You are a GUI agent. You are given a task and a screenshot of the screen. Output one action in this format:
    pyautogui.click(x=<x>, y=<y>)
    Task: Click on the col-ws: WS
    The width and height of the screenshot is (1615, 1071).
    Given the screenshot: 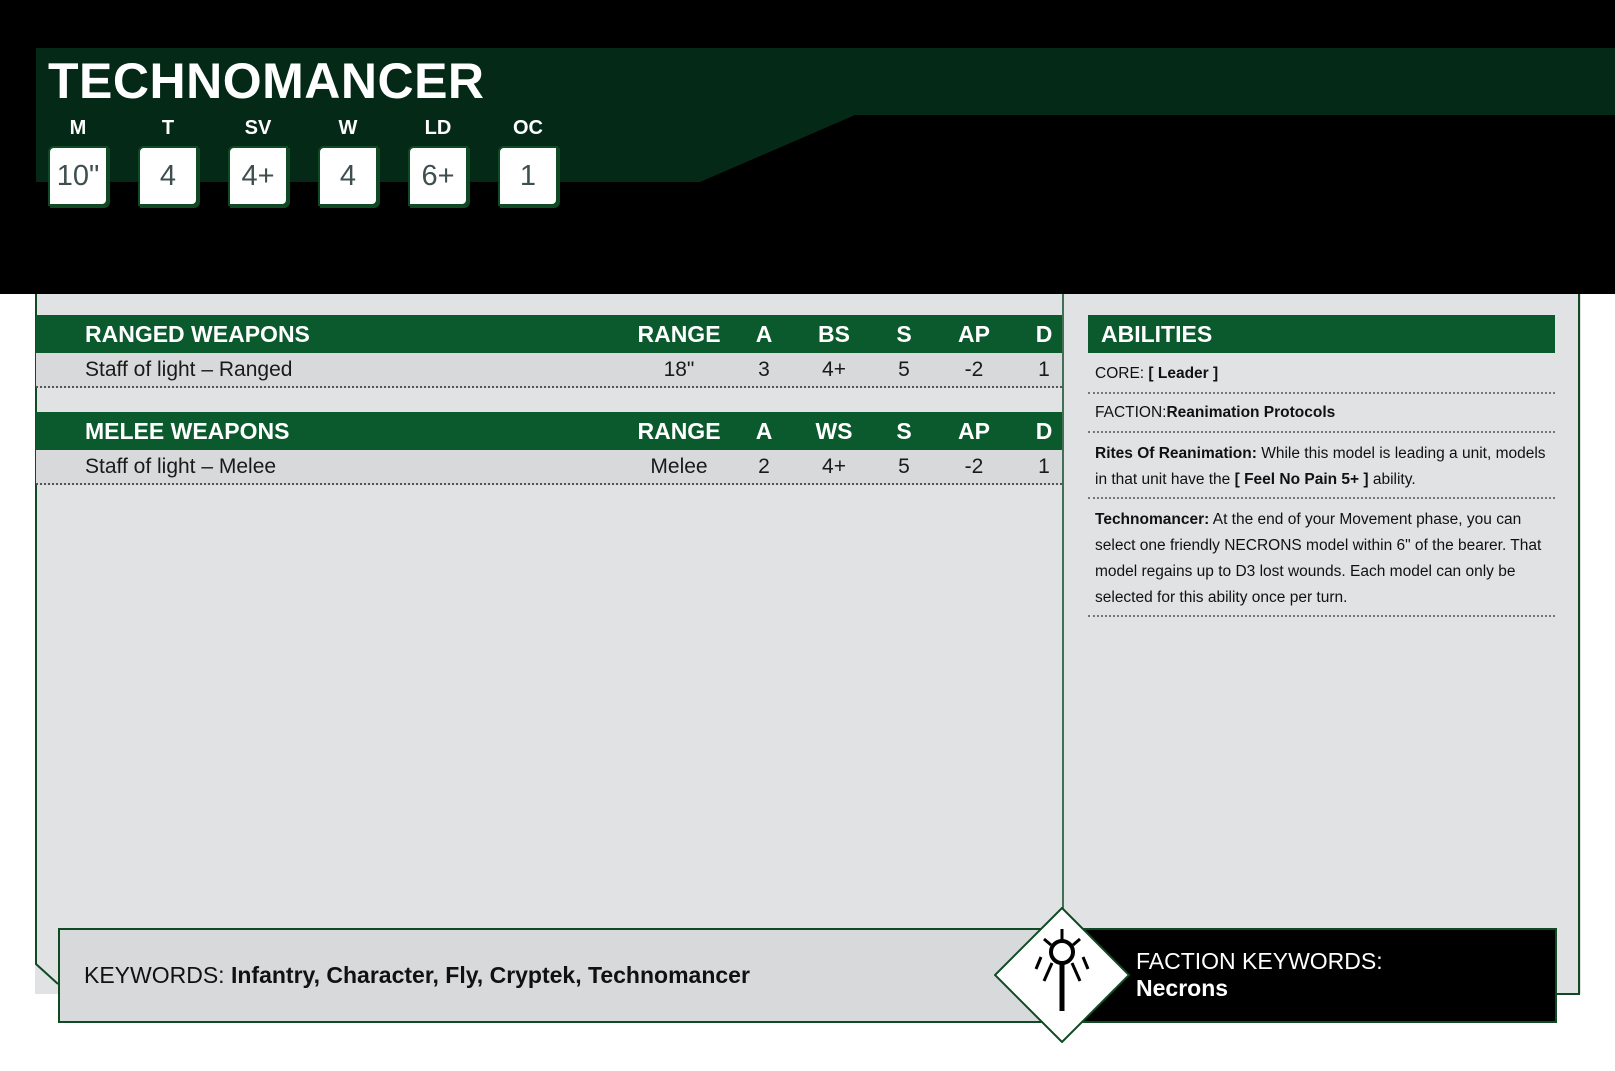 What is the action you would take?
    pyautogui.click(x=834, y=430)
    